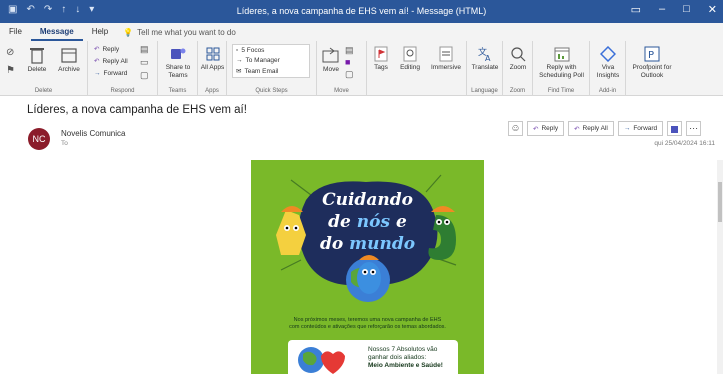 The image size is (723, 374). Describe the element at coordinates (410, 54) in the screenshot. I see `find-icon` at that location.